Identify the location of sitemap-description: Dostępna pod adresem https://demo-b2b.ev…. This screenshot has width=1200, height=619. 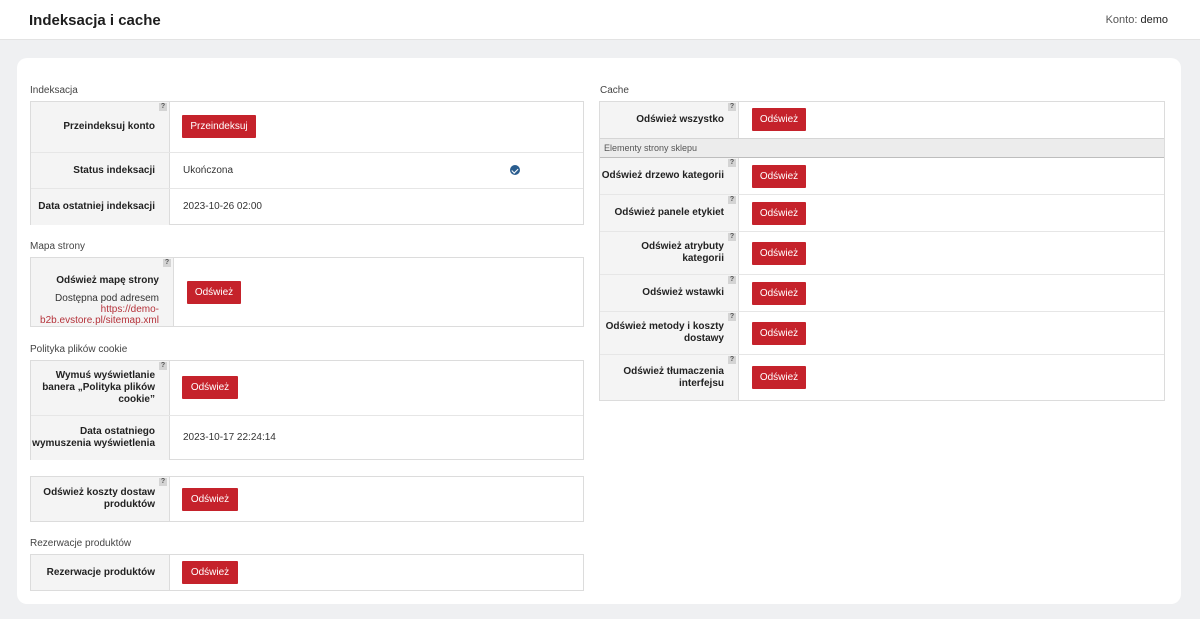
(94, 309).